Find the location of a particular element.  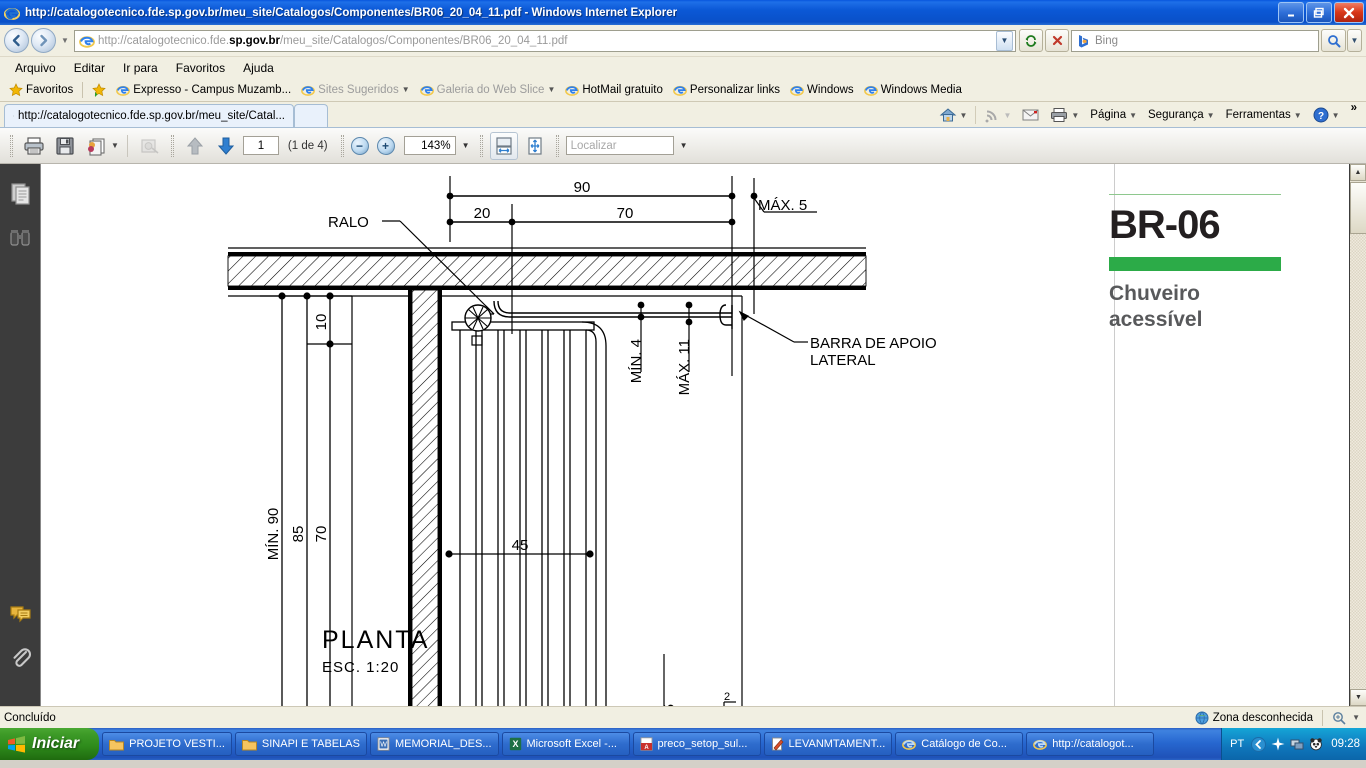

pdf-print-button is located at coordinates (34, 146).